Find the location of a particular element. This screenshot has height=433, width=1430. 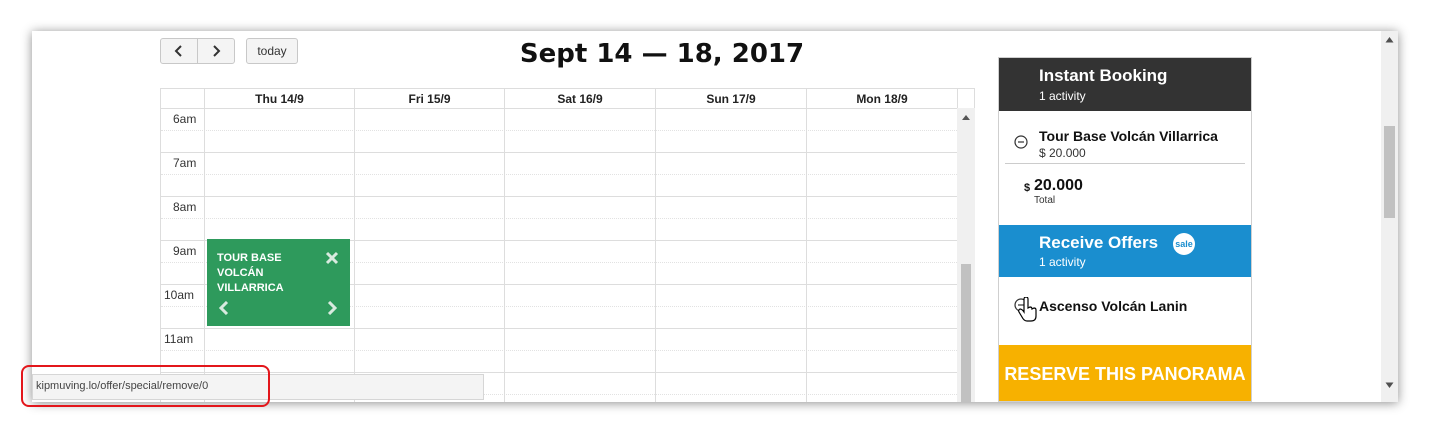

page-scrollbar-thumb is located at coordinates (1389, 172).